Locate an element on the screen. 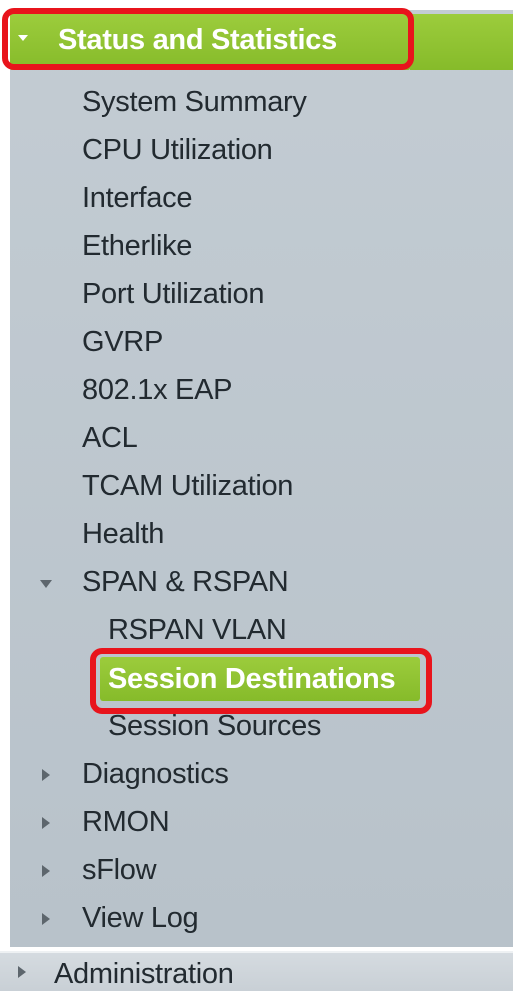  menu-item-etherlike: Etherlike is located at coordinates (137, 246).